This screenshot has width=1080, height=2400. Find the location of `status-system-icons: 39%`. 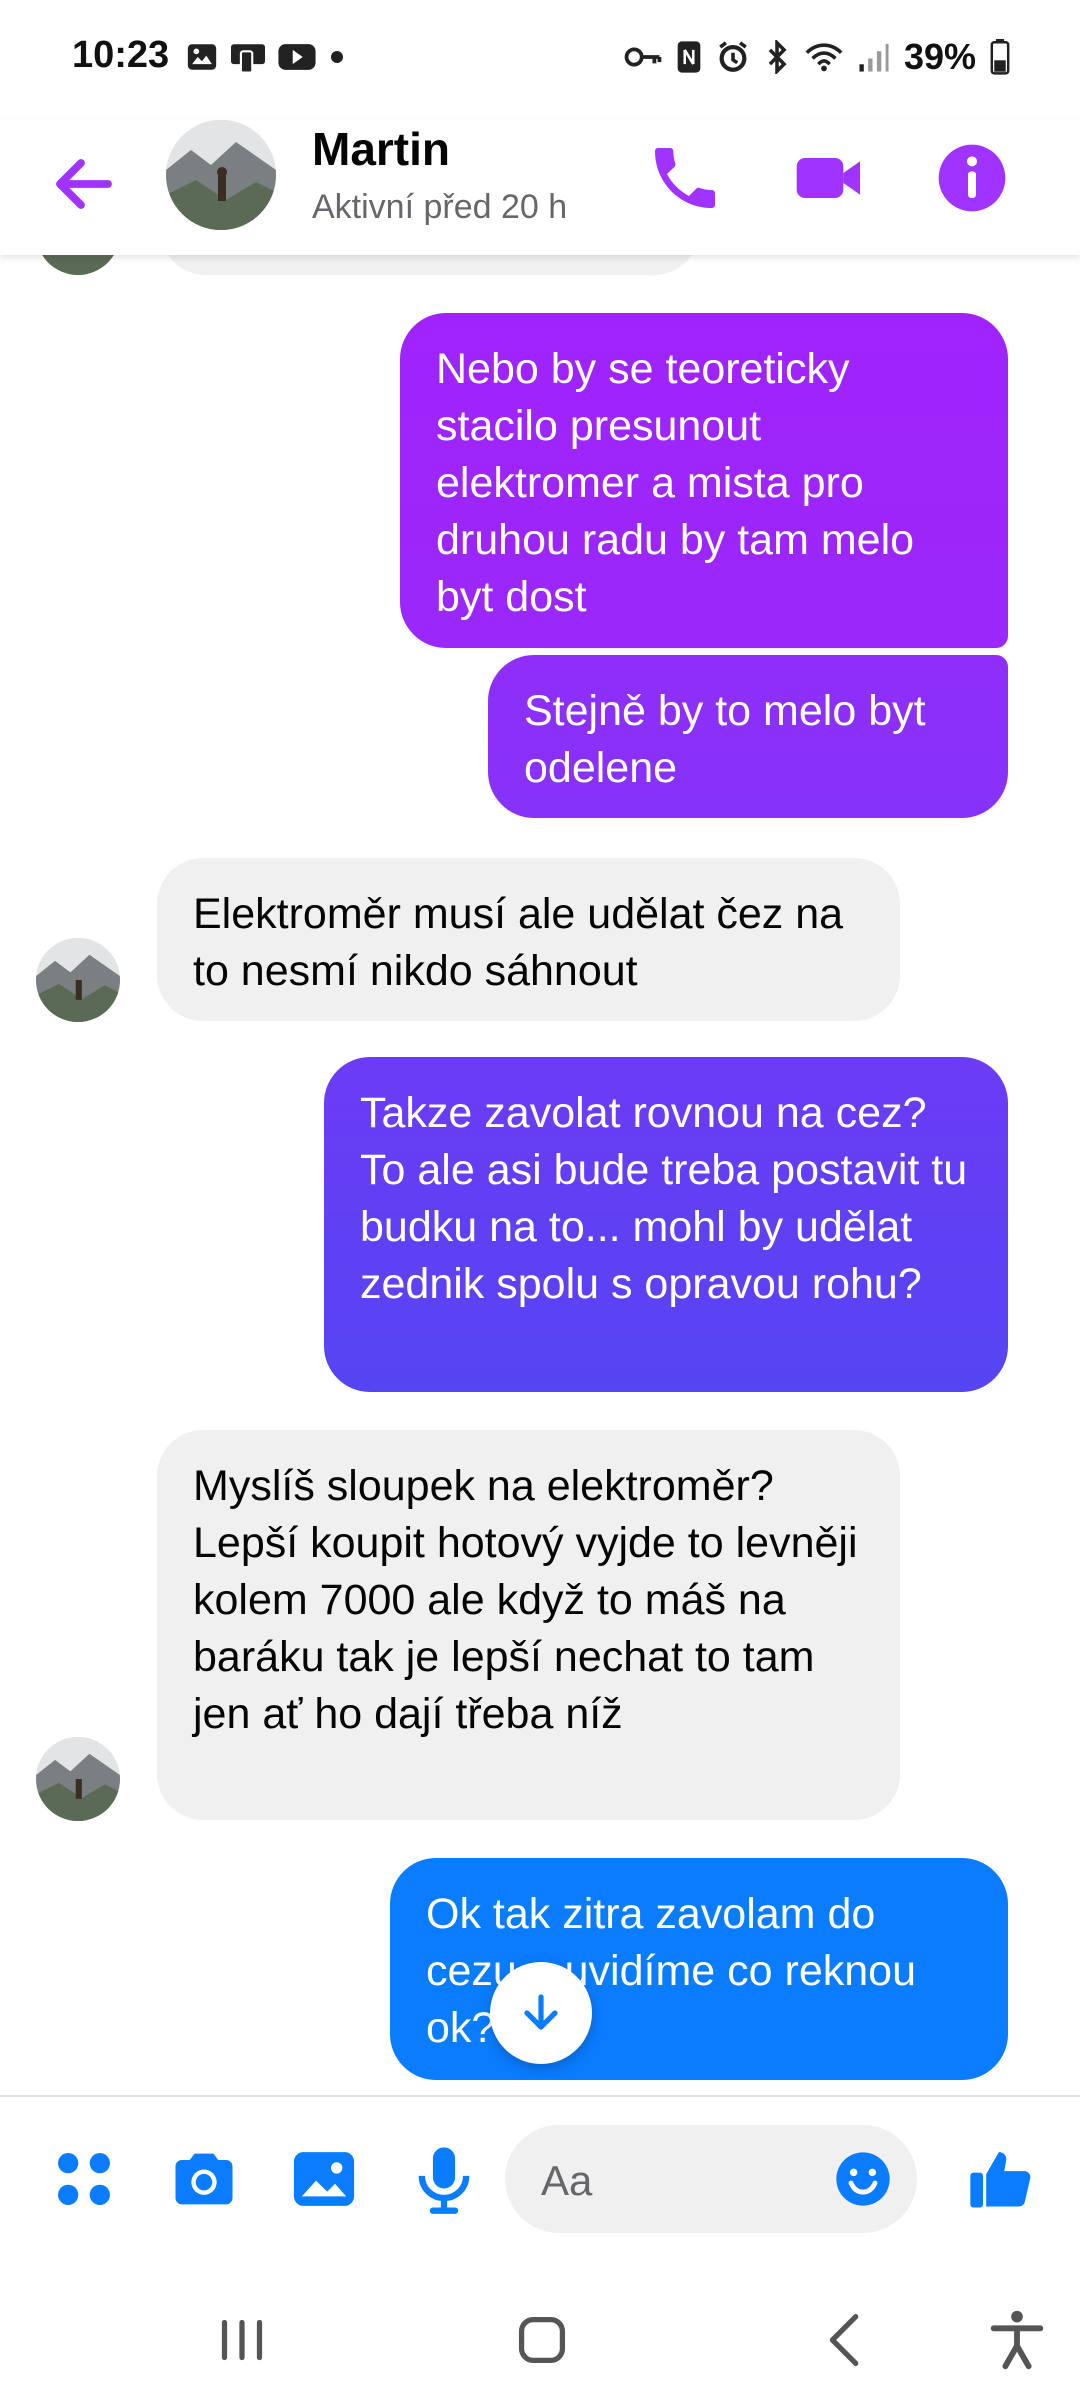

status-system-icons: 39% is located at coordinates (817, 57).